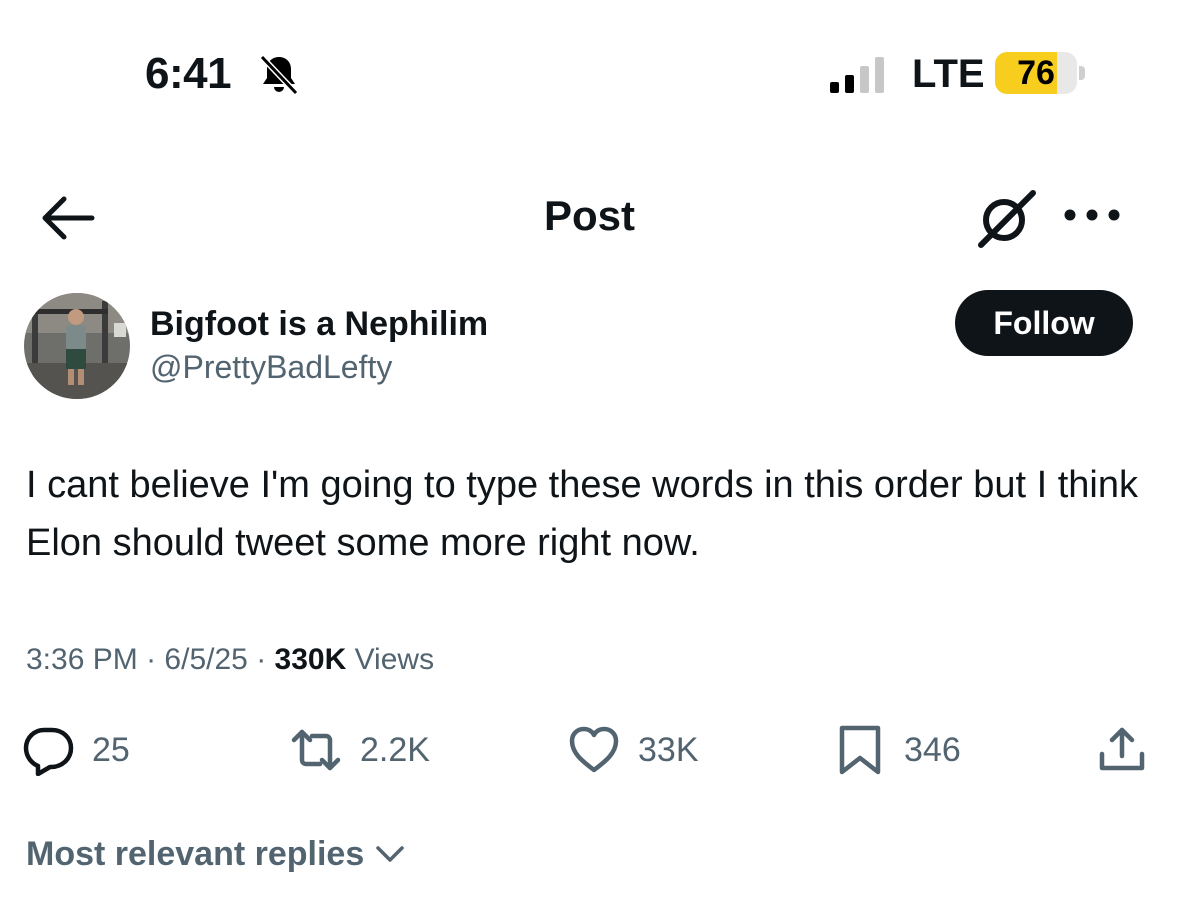  Describe the element at coordinates (82, 659) in the screenshot. I see `post-time: 3:36 PM` at that location.